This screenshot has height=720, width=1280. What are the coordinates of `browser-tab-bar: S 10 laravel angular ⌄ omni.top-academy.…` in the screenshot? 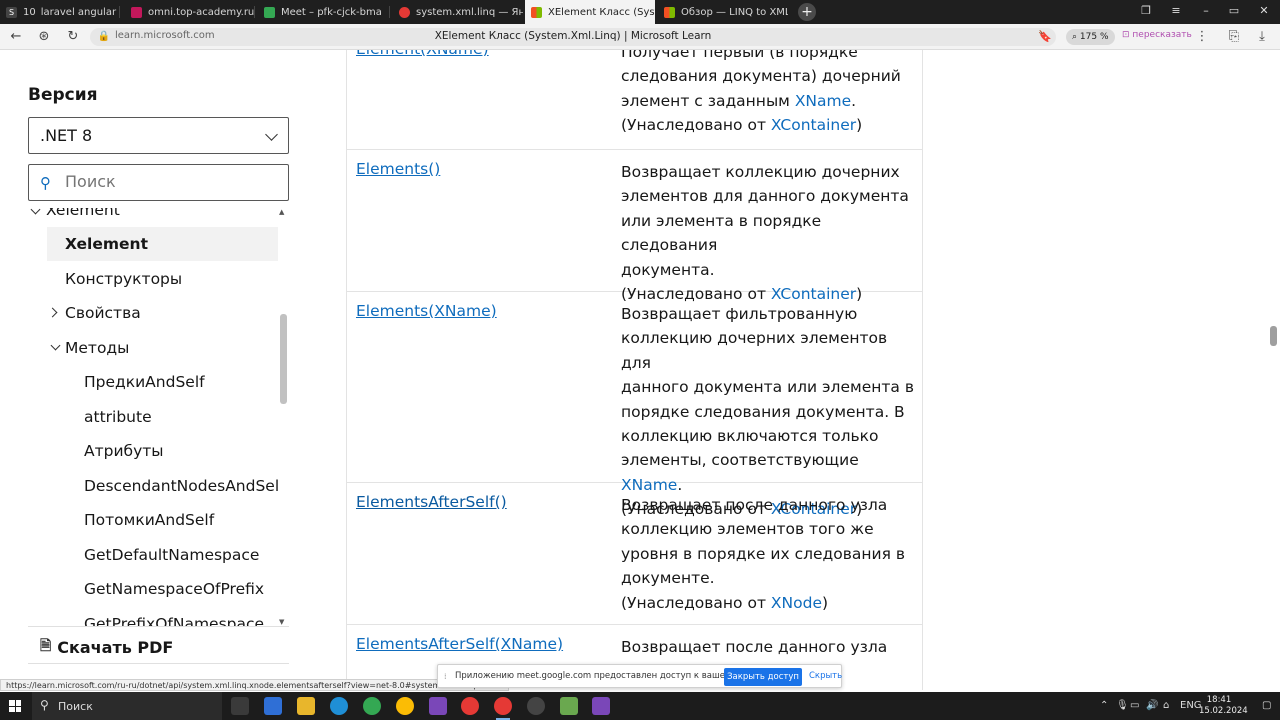 It's located at (640, 12).